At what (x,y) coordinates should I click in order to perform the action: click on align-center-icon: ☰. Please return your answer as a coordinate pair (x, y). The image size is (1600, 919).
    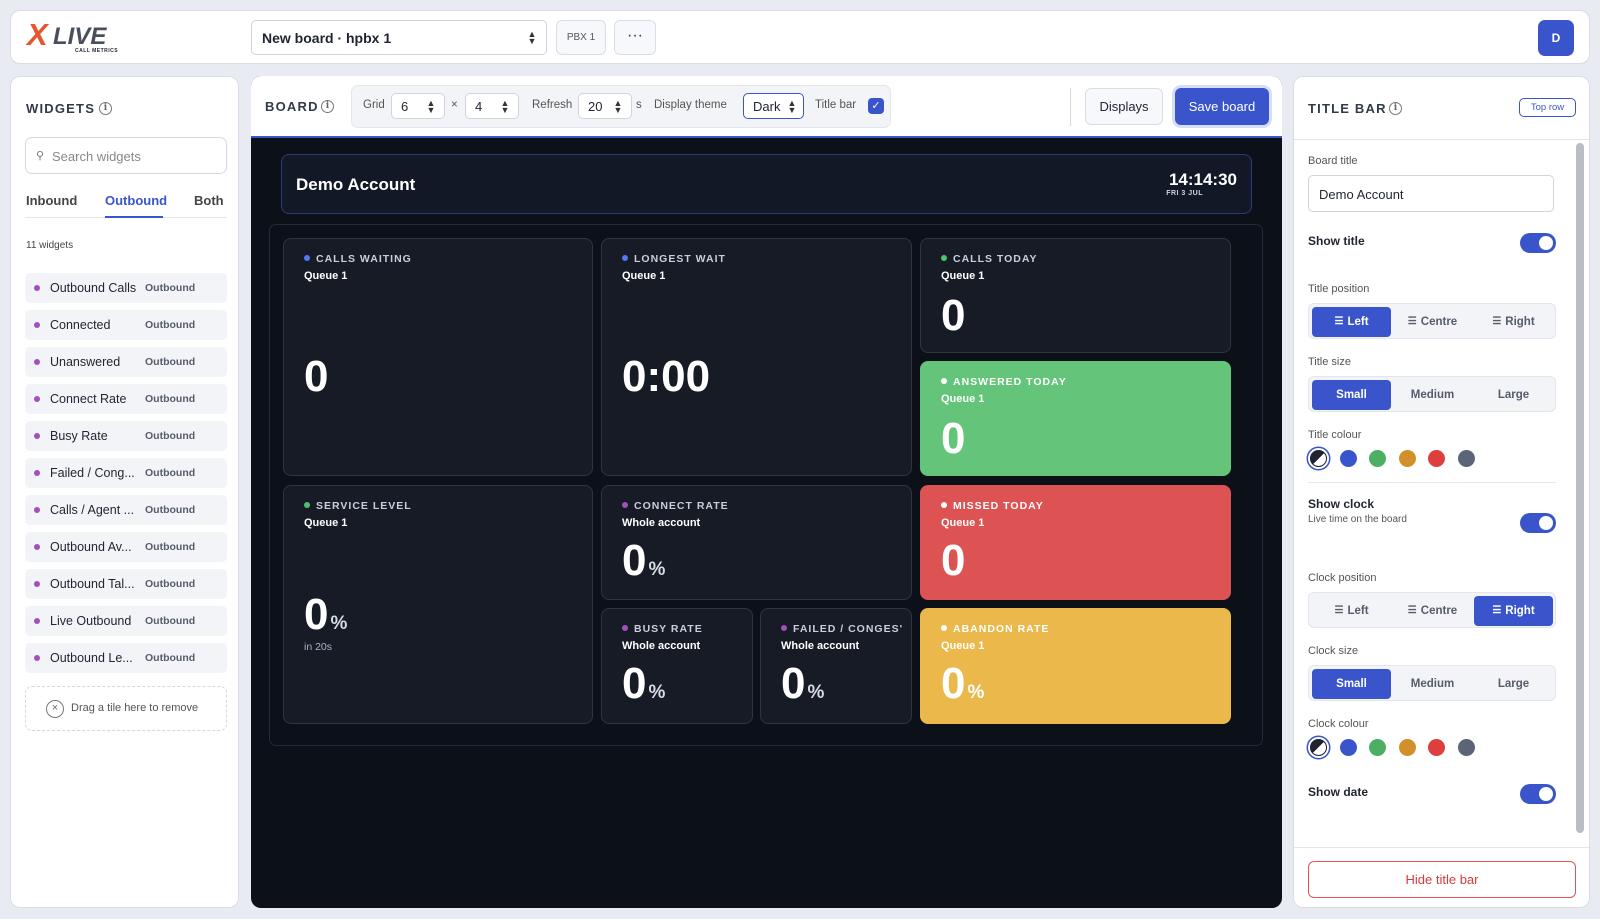
    Looking at the image, I should click on (1412, 321).